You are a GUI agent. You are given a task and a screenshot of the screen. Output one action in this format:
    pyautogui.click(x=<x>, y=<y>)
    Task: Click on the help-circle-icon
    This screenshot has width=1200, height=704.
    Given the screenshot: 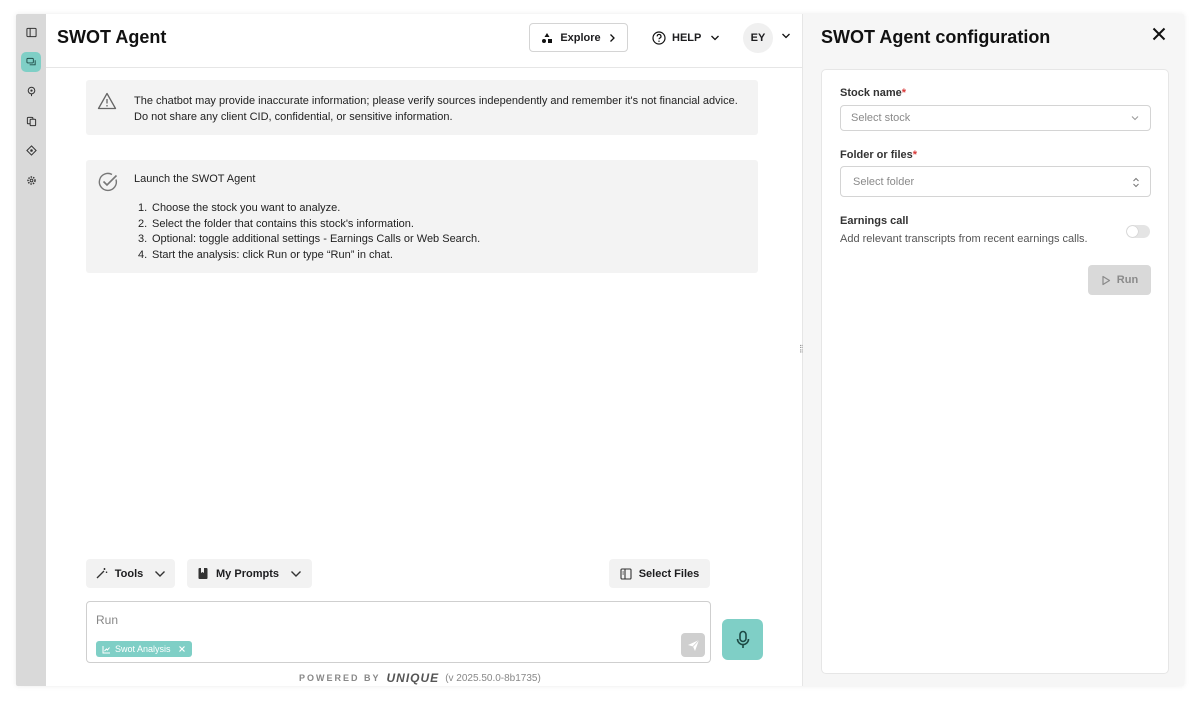 What is the action you would take?
    pyautogui.click(x=659, y=38)
    